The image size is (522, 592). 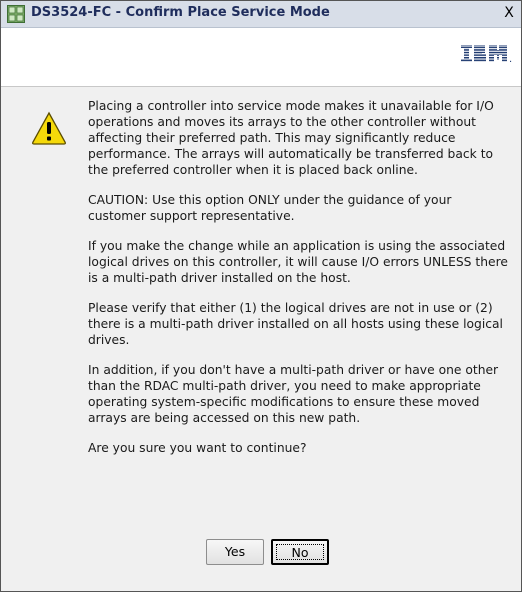 What do you see at coordinates (49, 128) in the screenshot?
I see `warning-icon` at bounding box center [49, 128].